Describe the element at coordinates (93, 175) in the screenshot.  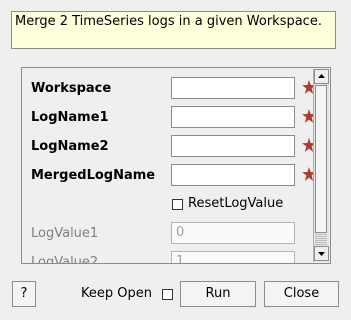
I see `mergedlogname-label: MergedLogName` at that location.